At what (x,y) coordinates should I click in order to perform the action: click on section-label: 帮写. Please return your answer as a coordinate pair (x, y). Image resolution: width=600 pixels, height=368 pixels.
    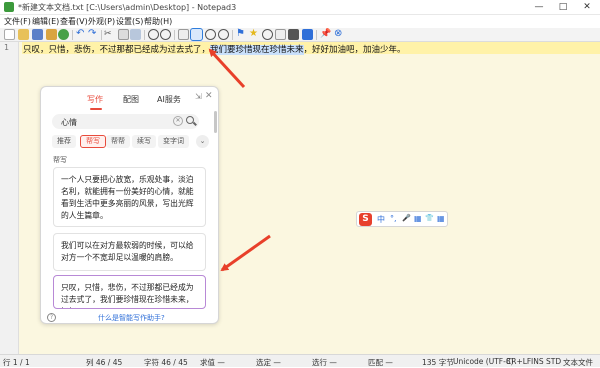
    Looking at the image, I should click on (60, 160).